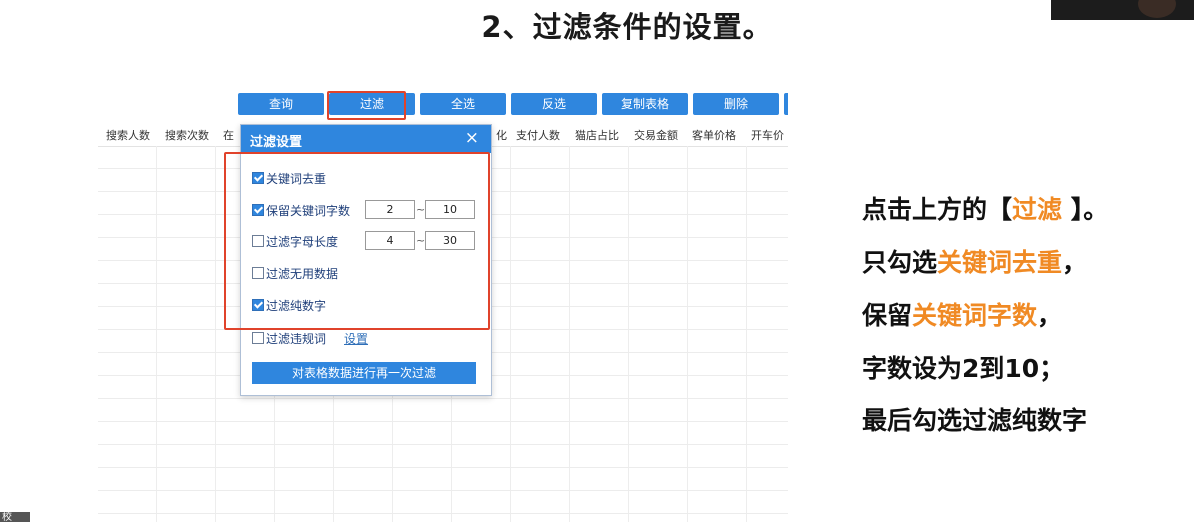 Image resolution: width=1194 pixels, height=522 pixels. I want to click on toolbar-button-partial, so click(786, 104).